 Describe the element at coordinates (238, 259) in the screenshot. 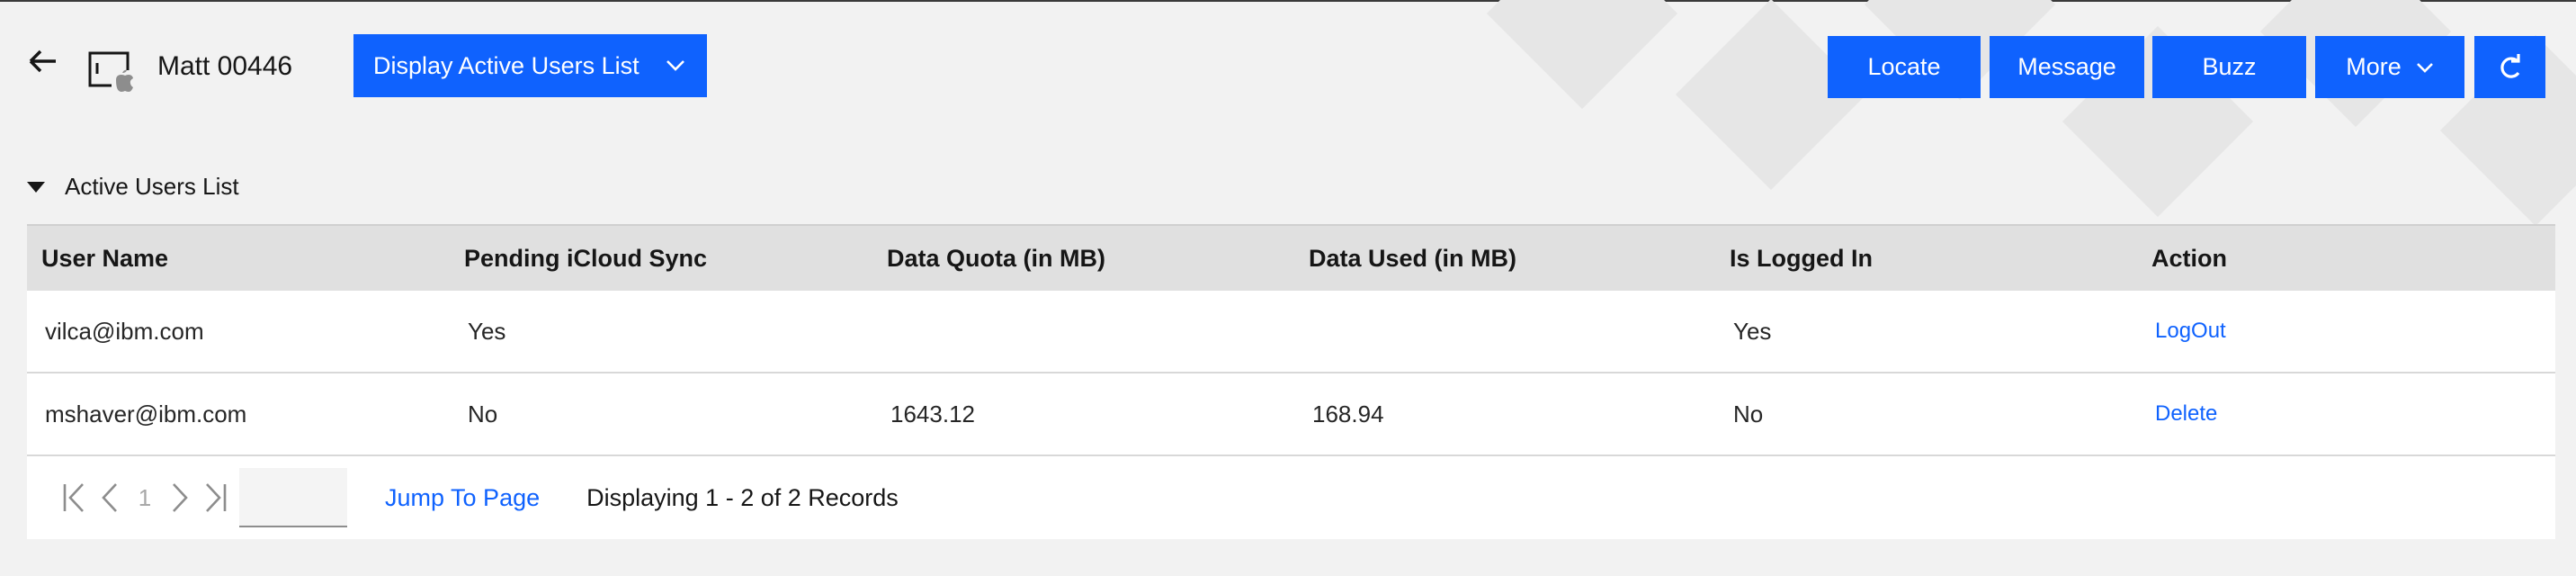

I see `column-header-user-name: User Name` at that location.